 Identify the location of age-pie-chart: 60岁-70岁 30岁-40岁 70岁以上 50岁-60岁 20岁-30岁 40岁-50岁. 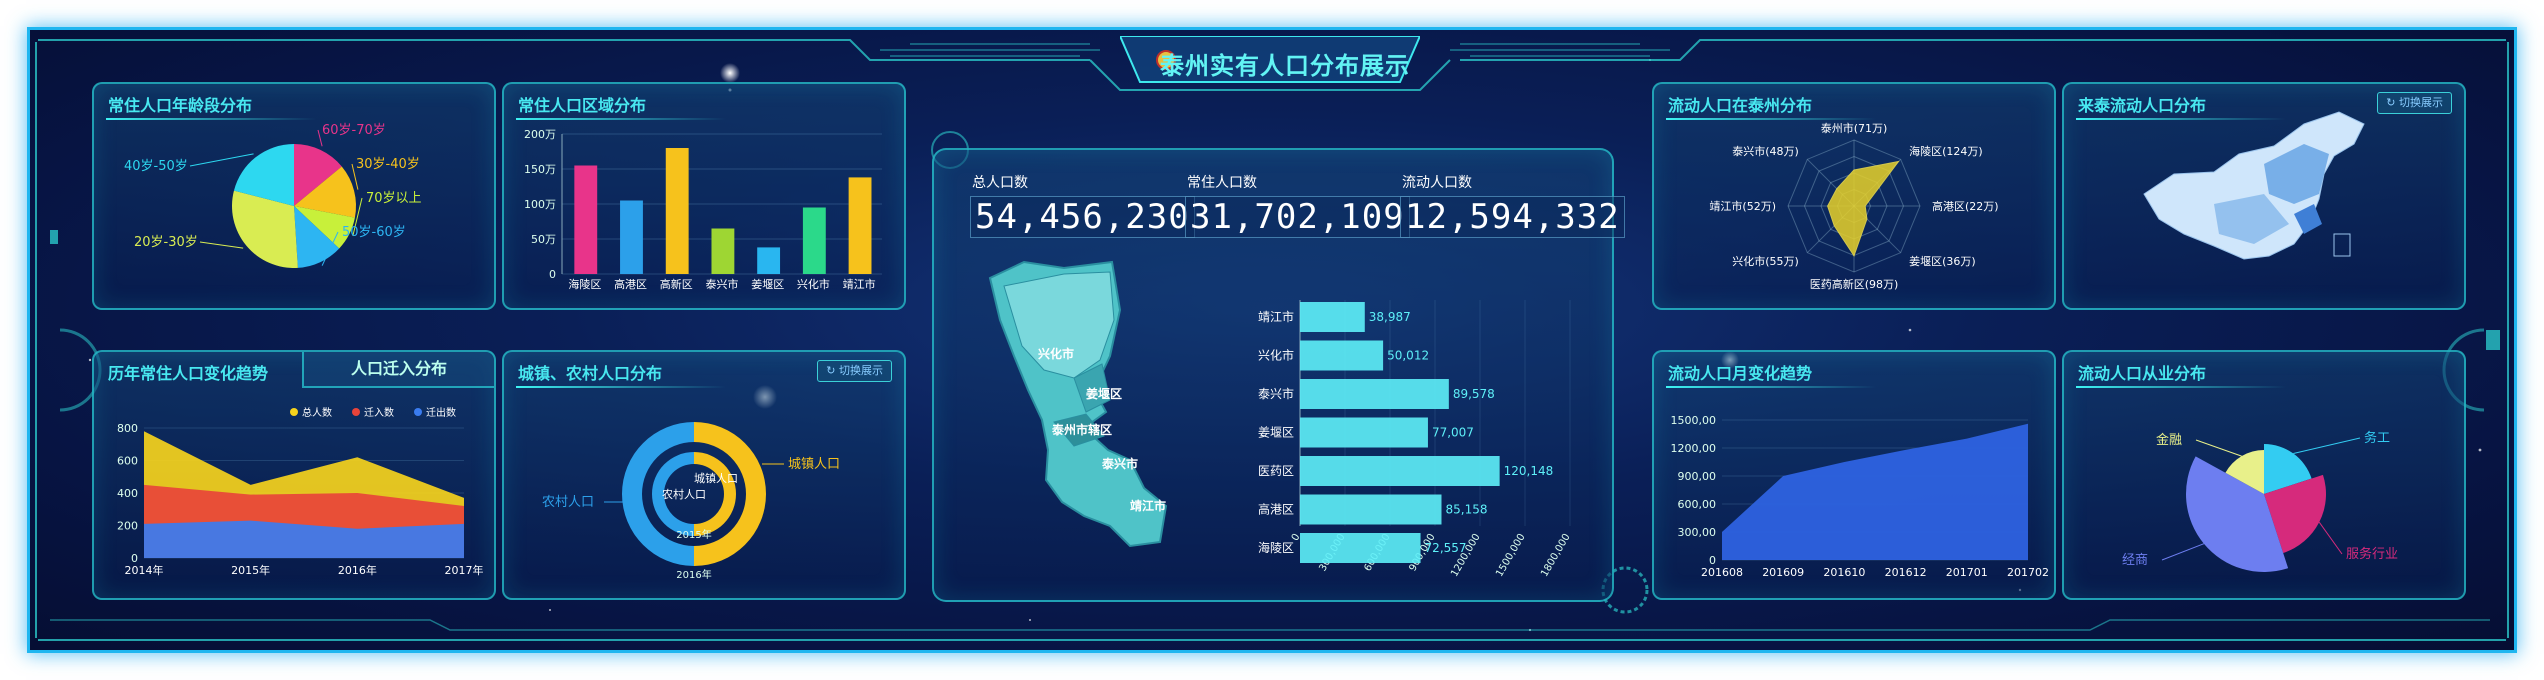
(273, 195).